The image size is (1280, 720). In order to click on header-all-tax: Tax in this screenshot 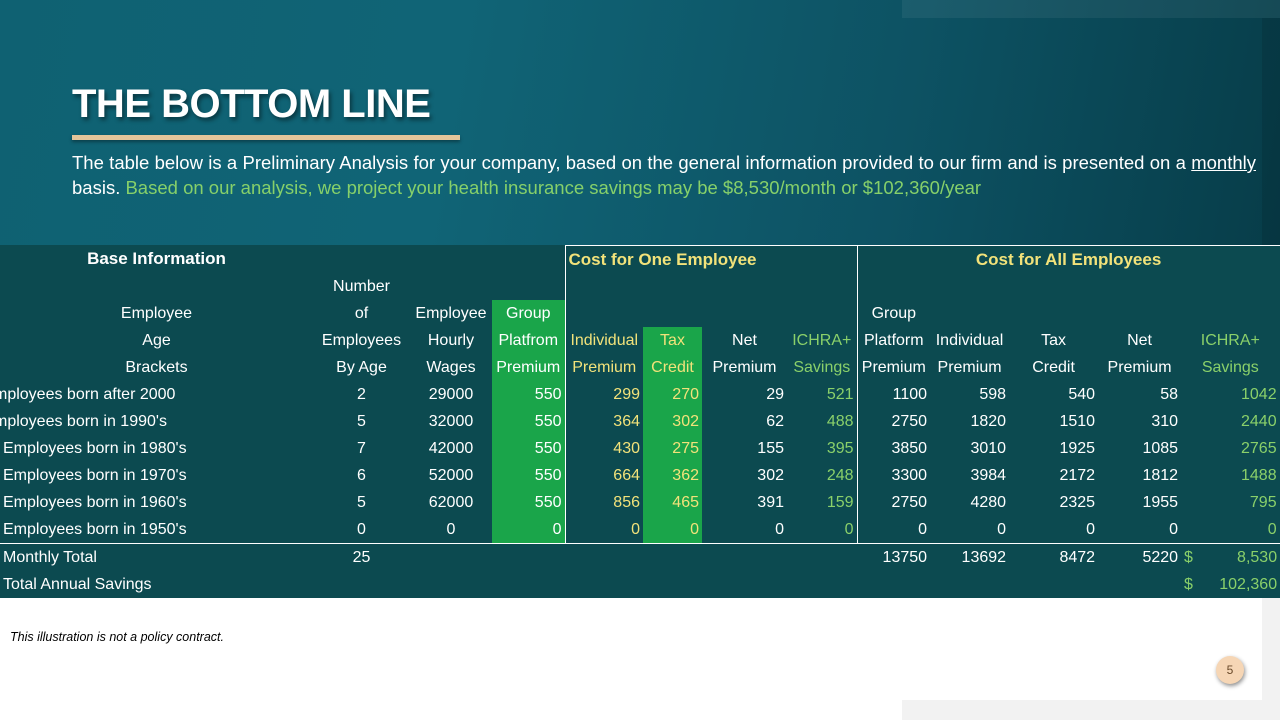, I will do `click(1053, 340)`.